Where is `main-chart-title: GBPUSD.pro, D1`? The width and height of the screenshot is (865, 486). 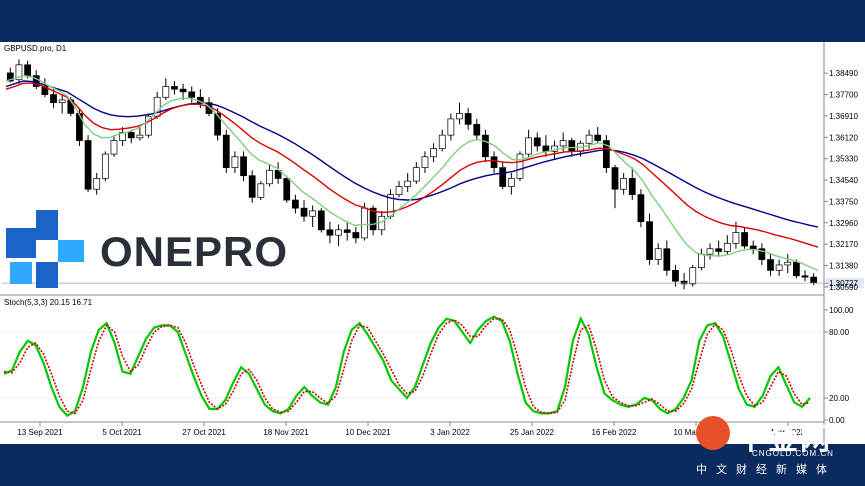 main-chart-title: GBPUSD.pro, D1 is located at coordinates (35, 48).